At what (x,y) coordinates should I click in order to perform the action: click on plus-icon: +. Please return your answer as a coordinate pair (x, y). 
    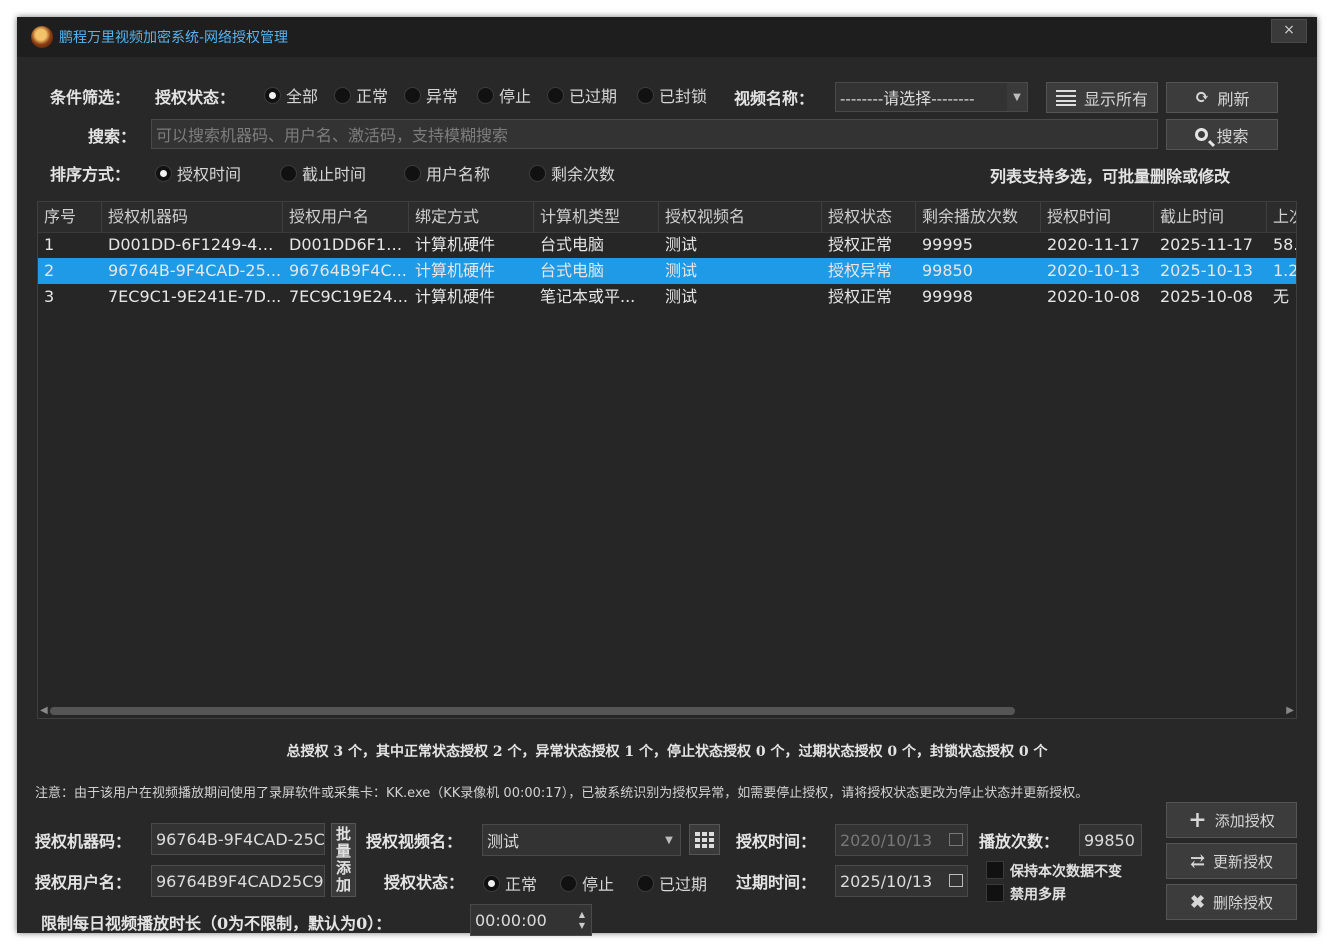
    Looking at the image, I should click on (1197, 820).